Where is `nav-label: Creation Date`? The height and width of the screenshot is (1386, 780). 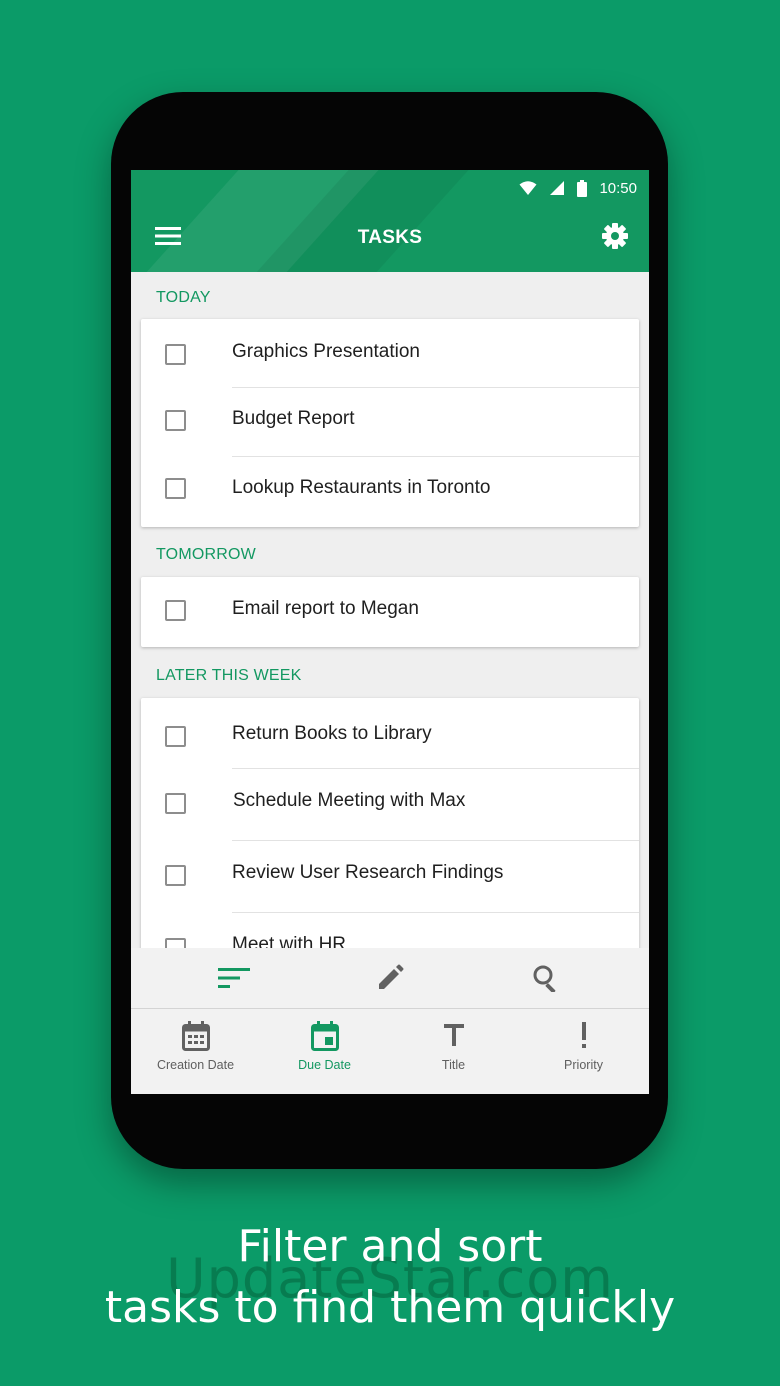
nav-label: Creation Date is located at coordinates (195, 1065).